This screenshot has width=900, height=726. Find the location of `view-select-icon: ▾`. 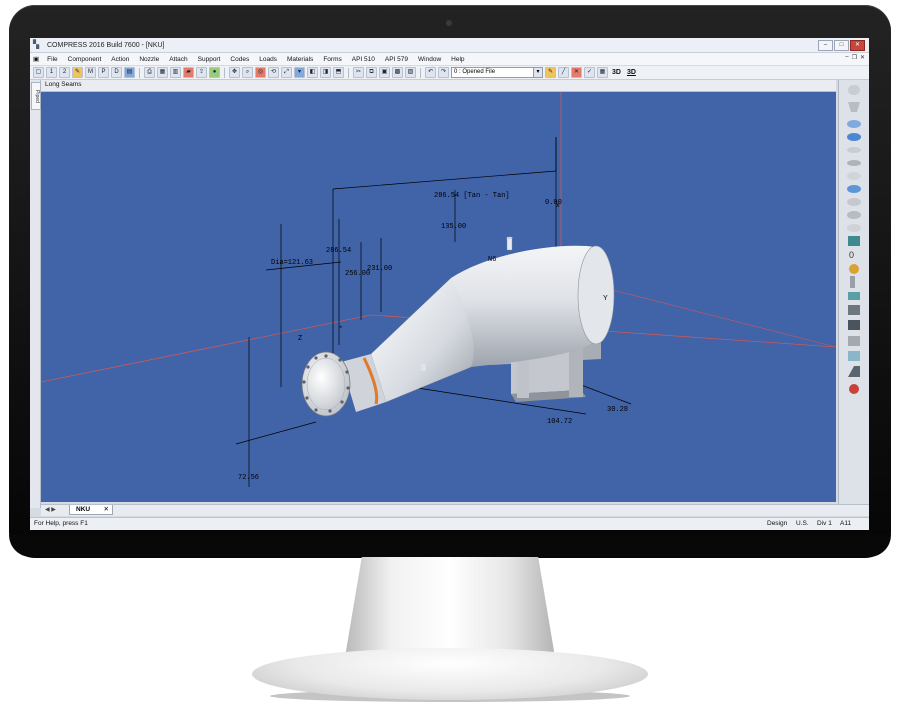

view-select-icon: ▾ is located at coordinates (299, 72).